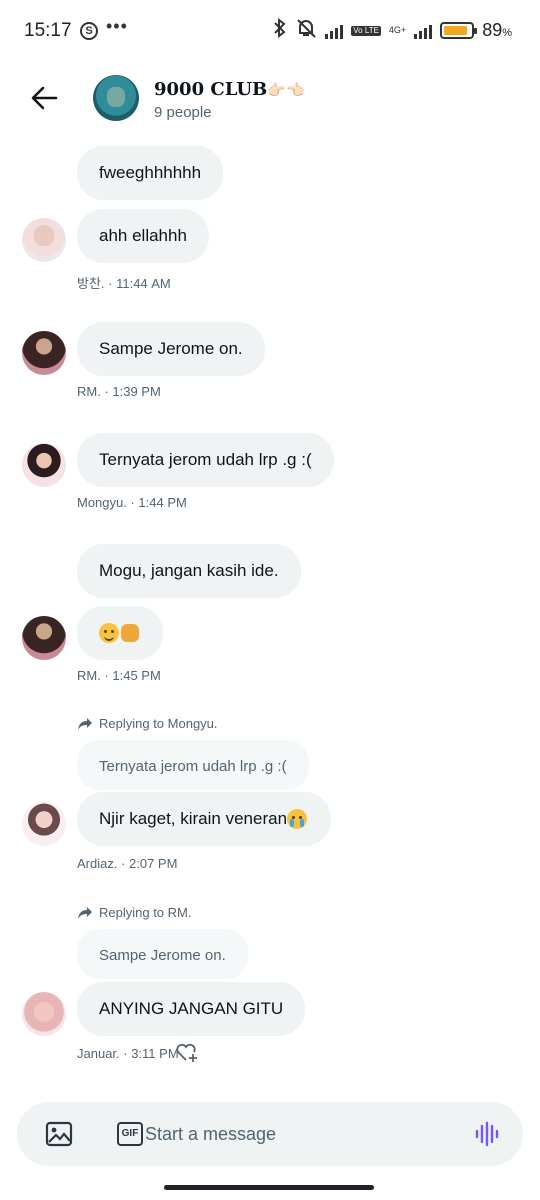 Image resolution: width=540 pixels, height=1200 pixels. Describe the element at coordinates (162, 954) in the screenshot. I see `quoted-message: Sampe Jerome on.` at that location.